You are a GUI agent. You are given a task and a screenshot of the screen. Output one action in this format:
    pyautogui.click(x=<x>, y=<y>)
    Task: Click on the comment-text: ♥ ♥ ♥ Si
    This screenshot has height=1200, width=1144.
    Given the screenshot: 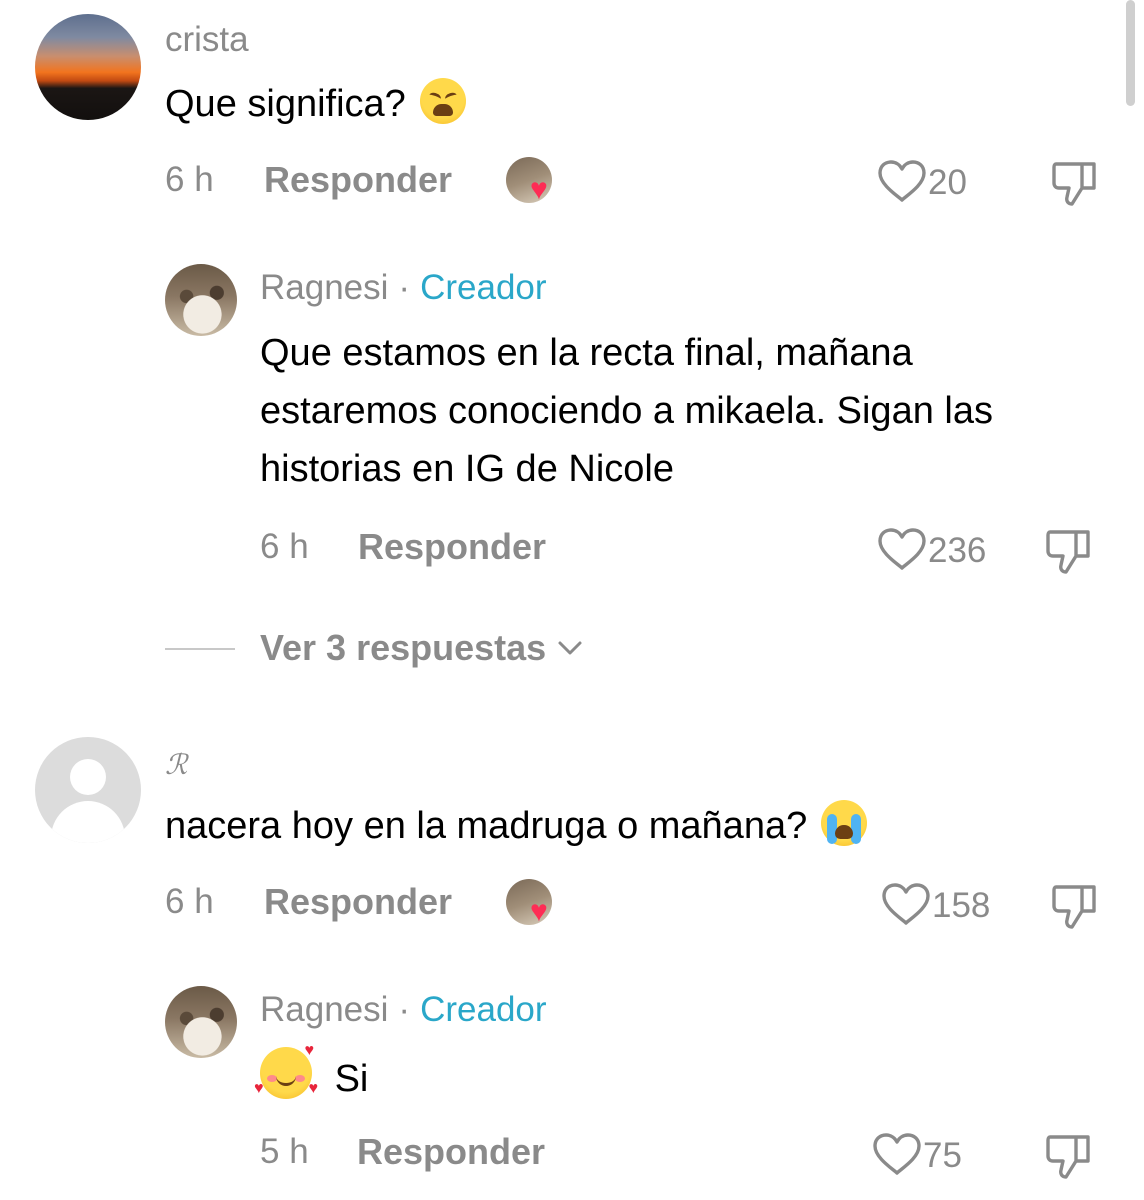 What is the action you would take?
    pyautogui.click(x=311, y=1075)
    